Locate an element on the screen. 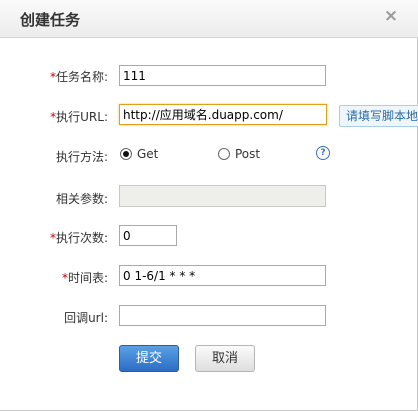 The width and height of the screenshot is (418, 411). exec-count-input is located at coordinates (148, 235).